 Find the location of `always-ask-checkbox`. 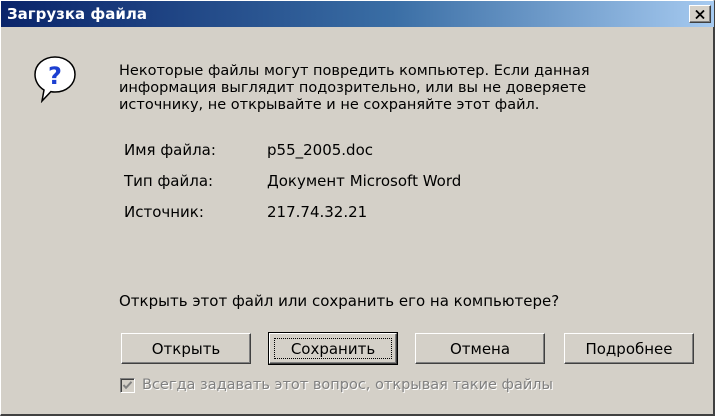

always-ask-checkbox is located at coordinates (127, 385).